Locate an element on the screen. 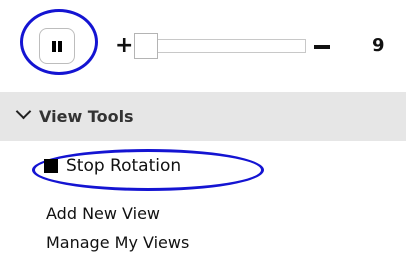  pause-button is located at coordinates (57, 46).